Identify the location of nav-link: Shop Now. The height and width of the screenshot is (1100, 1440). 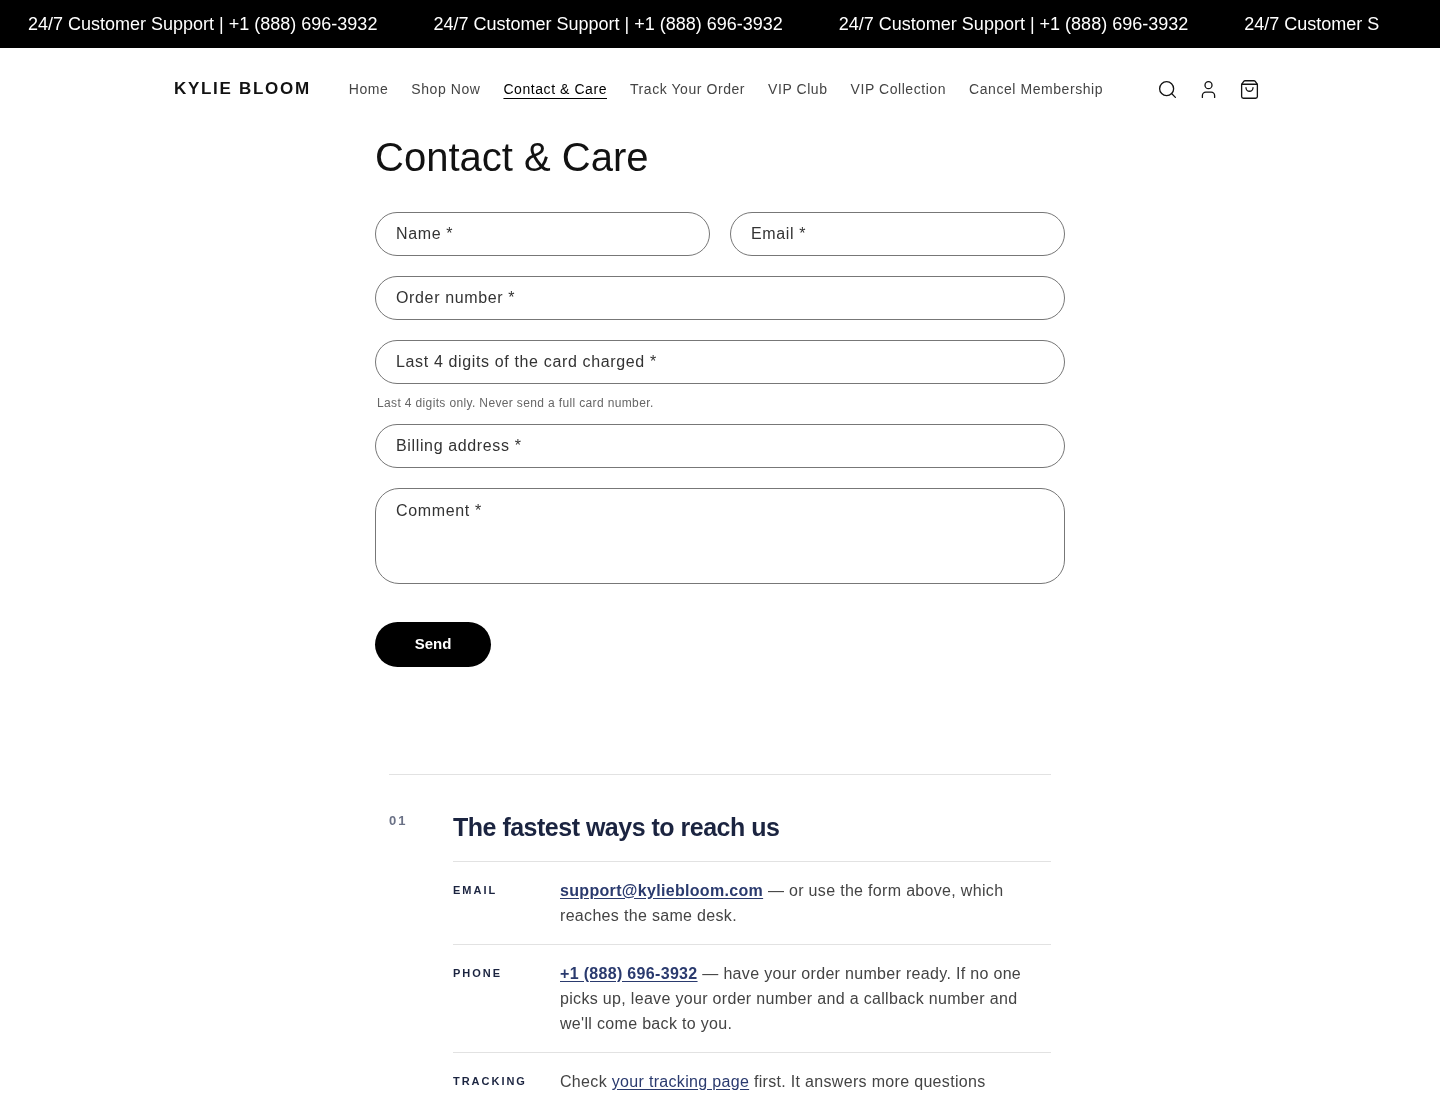
(446, 89).